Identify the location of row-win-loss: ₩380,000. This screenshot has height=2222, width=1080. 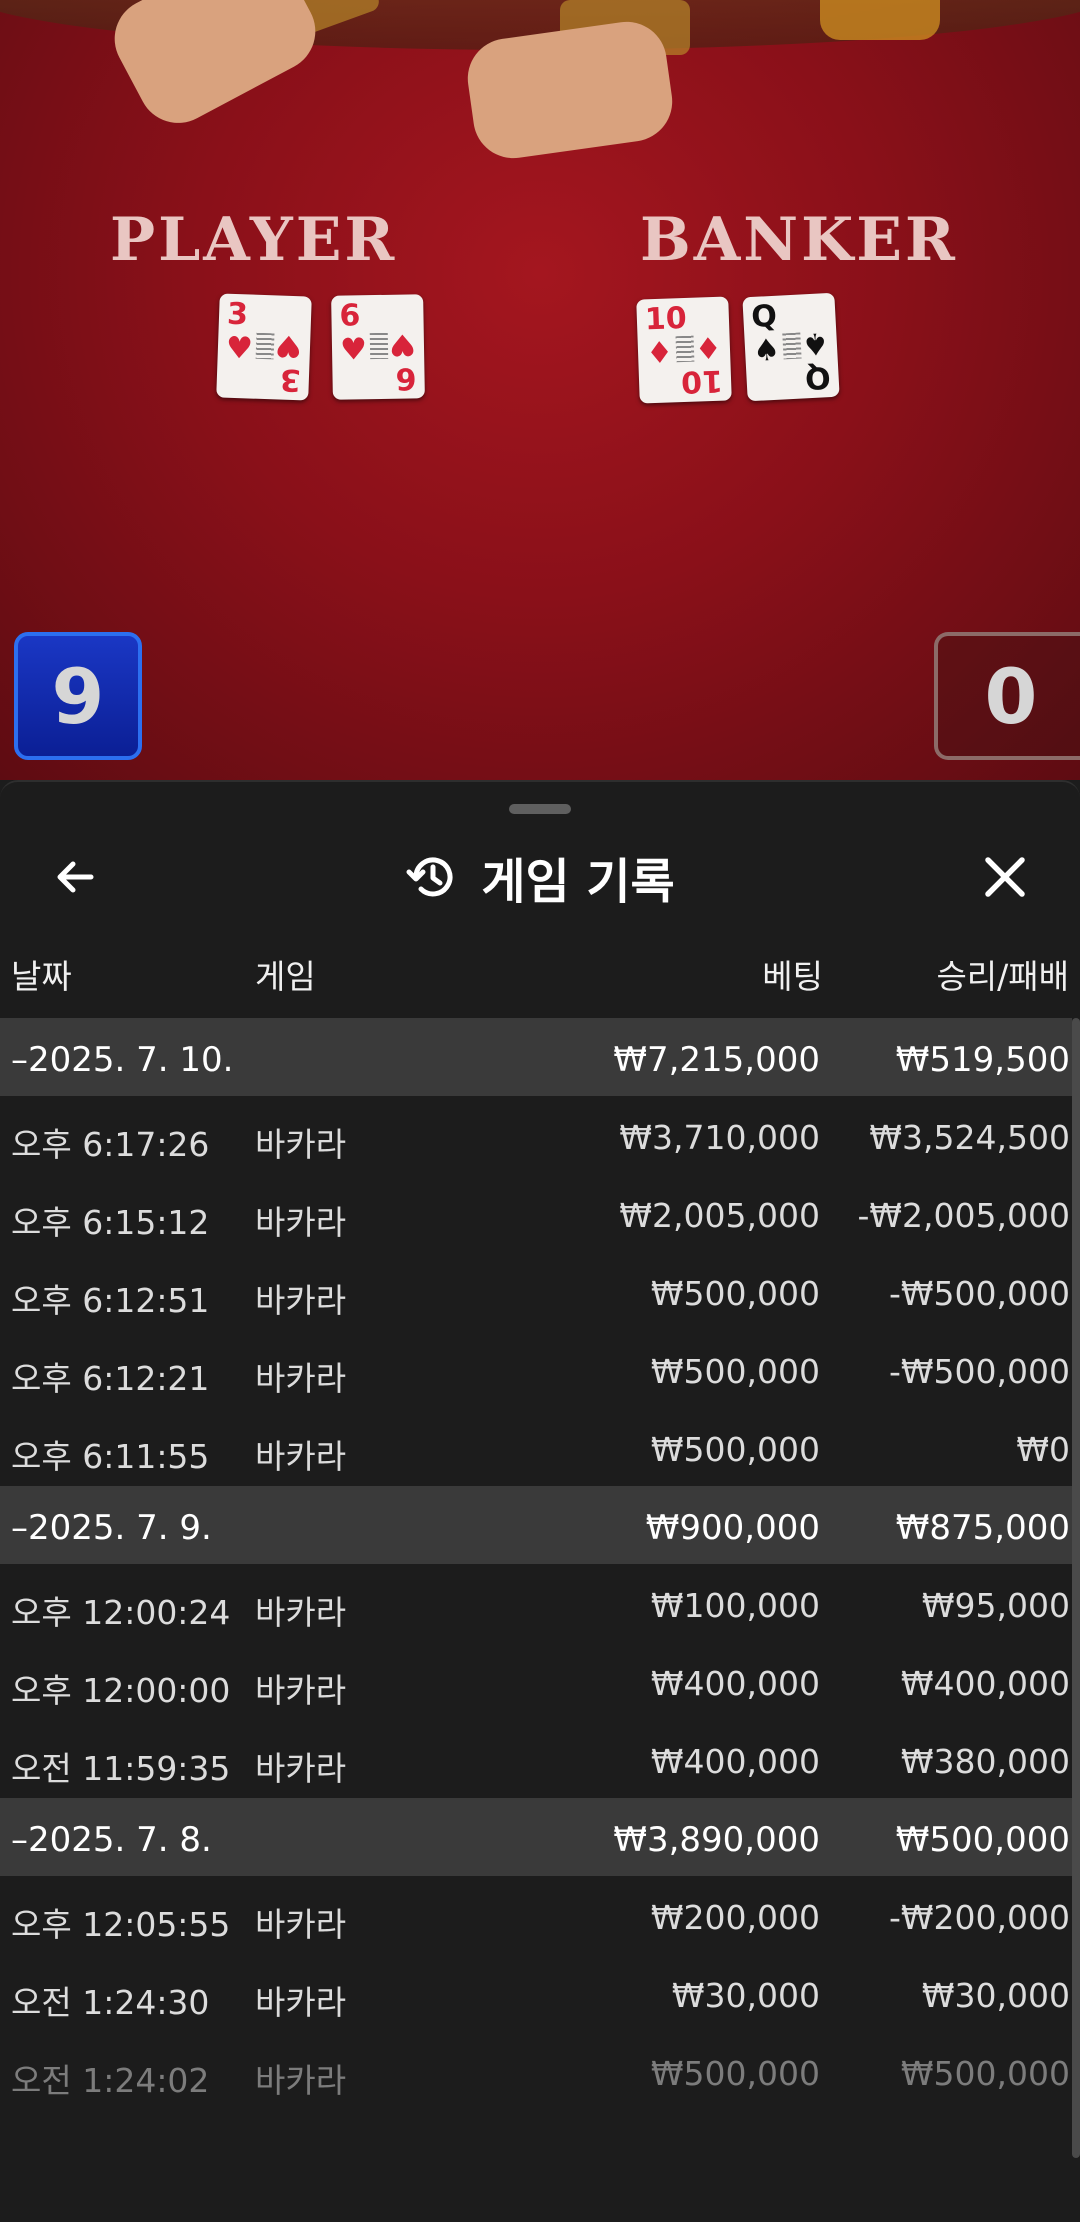
(985, 1761).